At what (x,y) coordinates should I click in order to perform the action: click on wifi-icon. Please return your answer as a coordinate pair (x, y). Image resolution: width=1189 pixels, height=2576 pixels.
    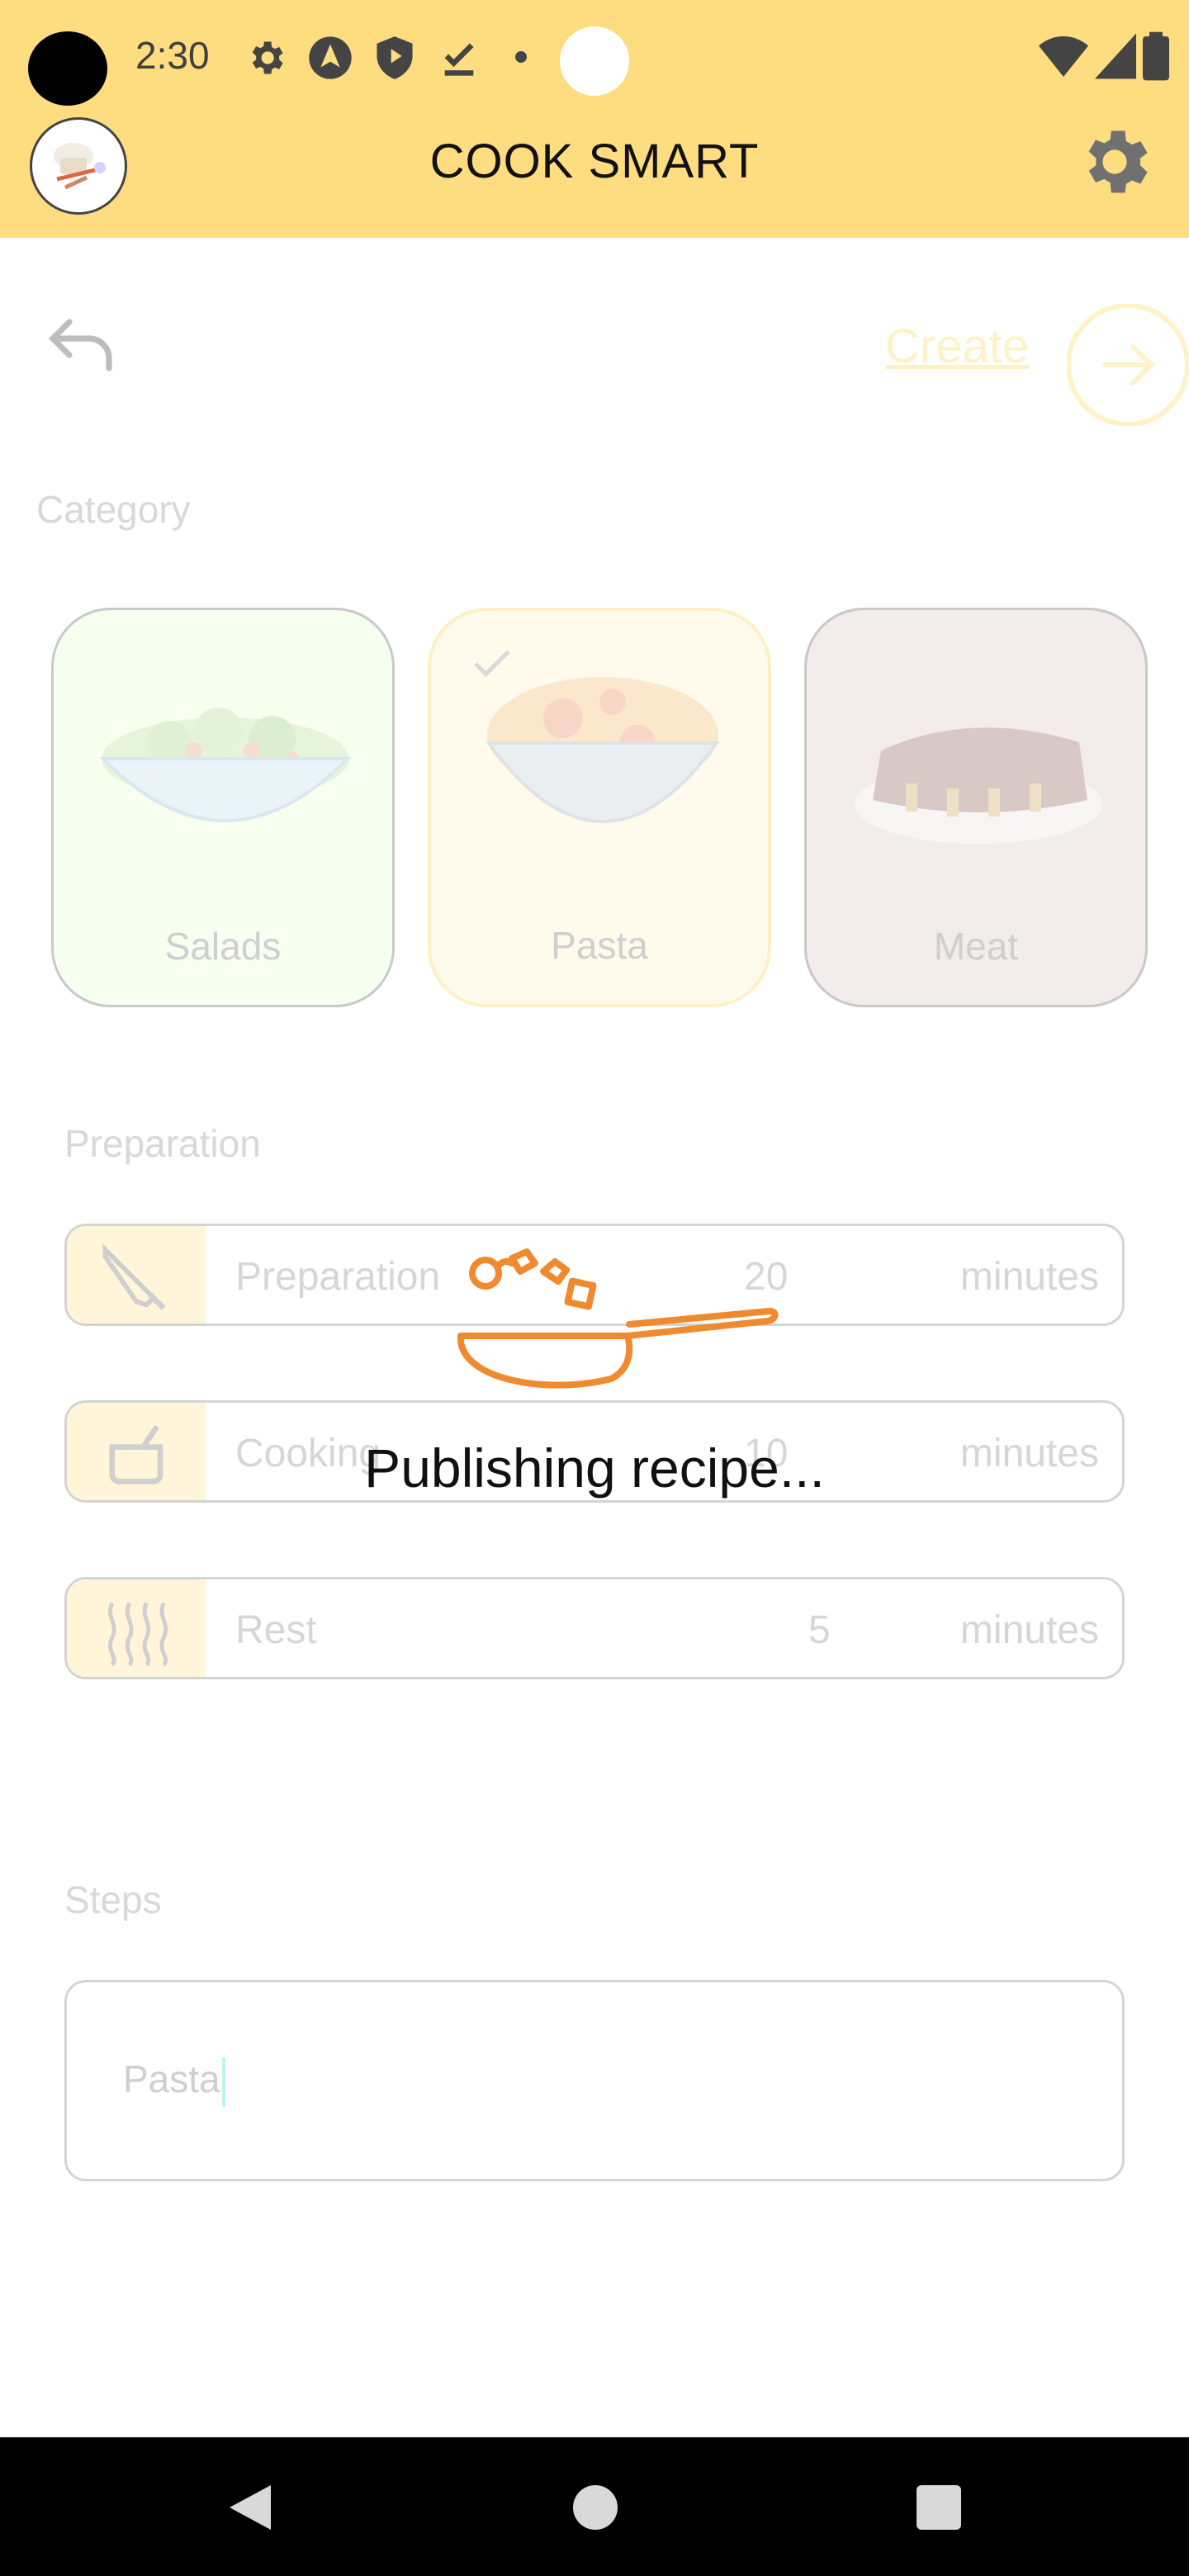
    Looking at the image, I should click on (1063, 56).